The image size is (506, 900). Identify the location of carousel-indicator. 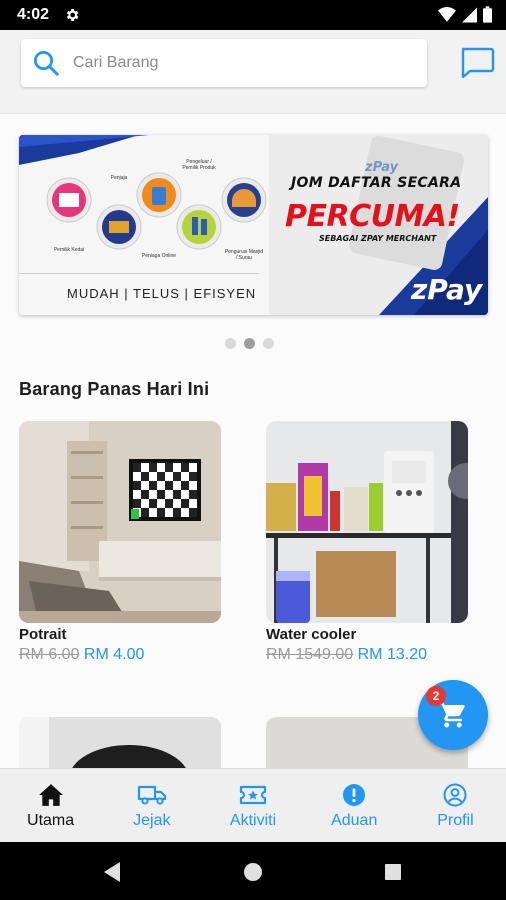
(249, 343).